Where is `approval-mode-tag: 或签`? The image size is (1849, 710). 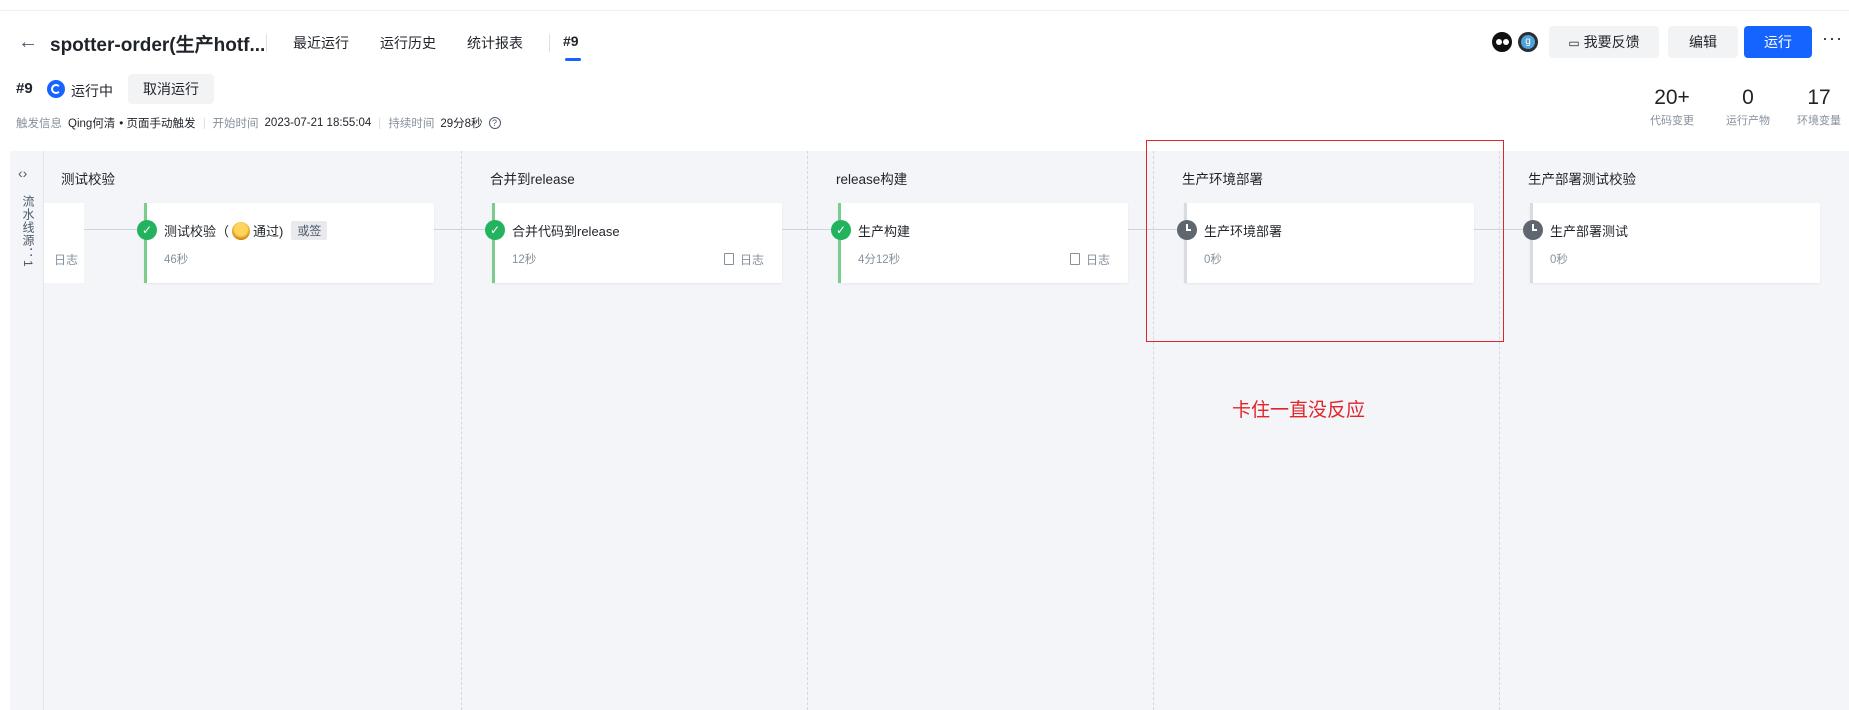 approval-mode-tag: 或签 is located at coordinates (309, 230).